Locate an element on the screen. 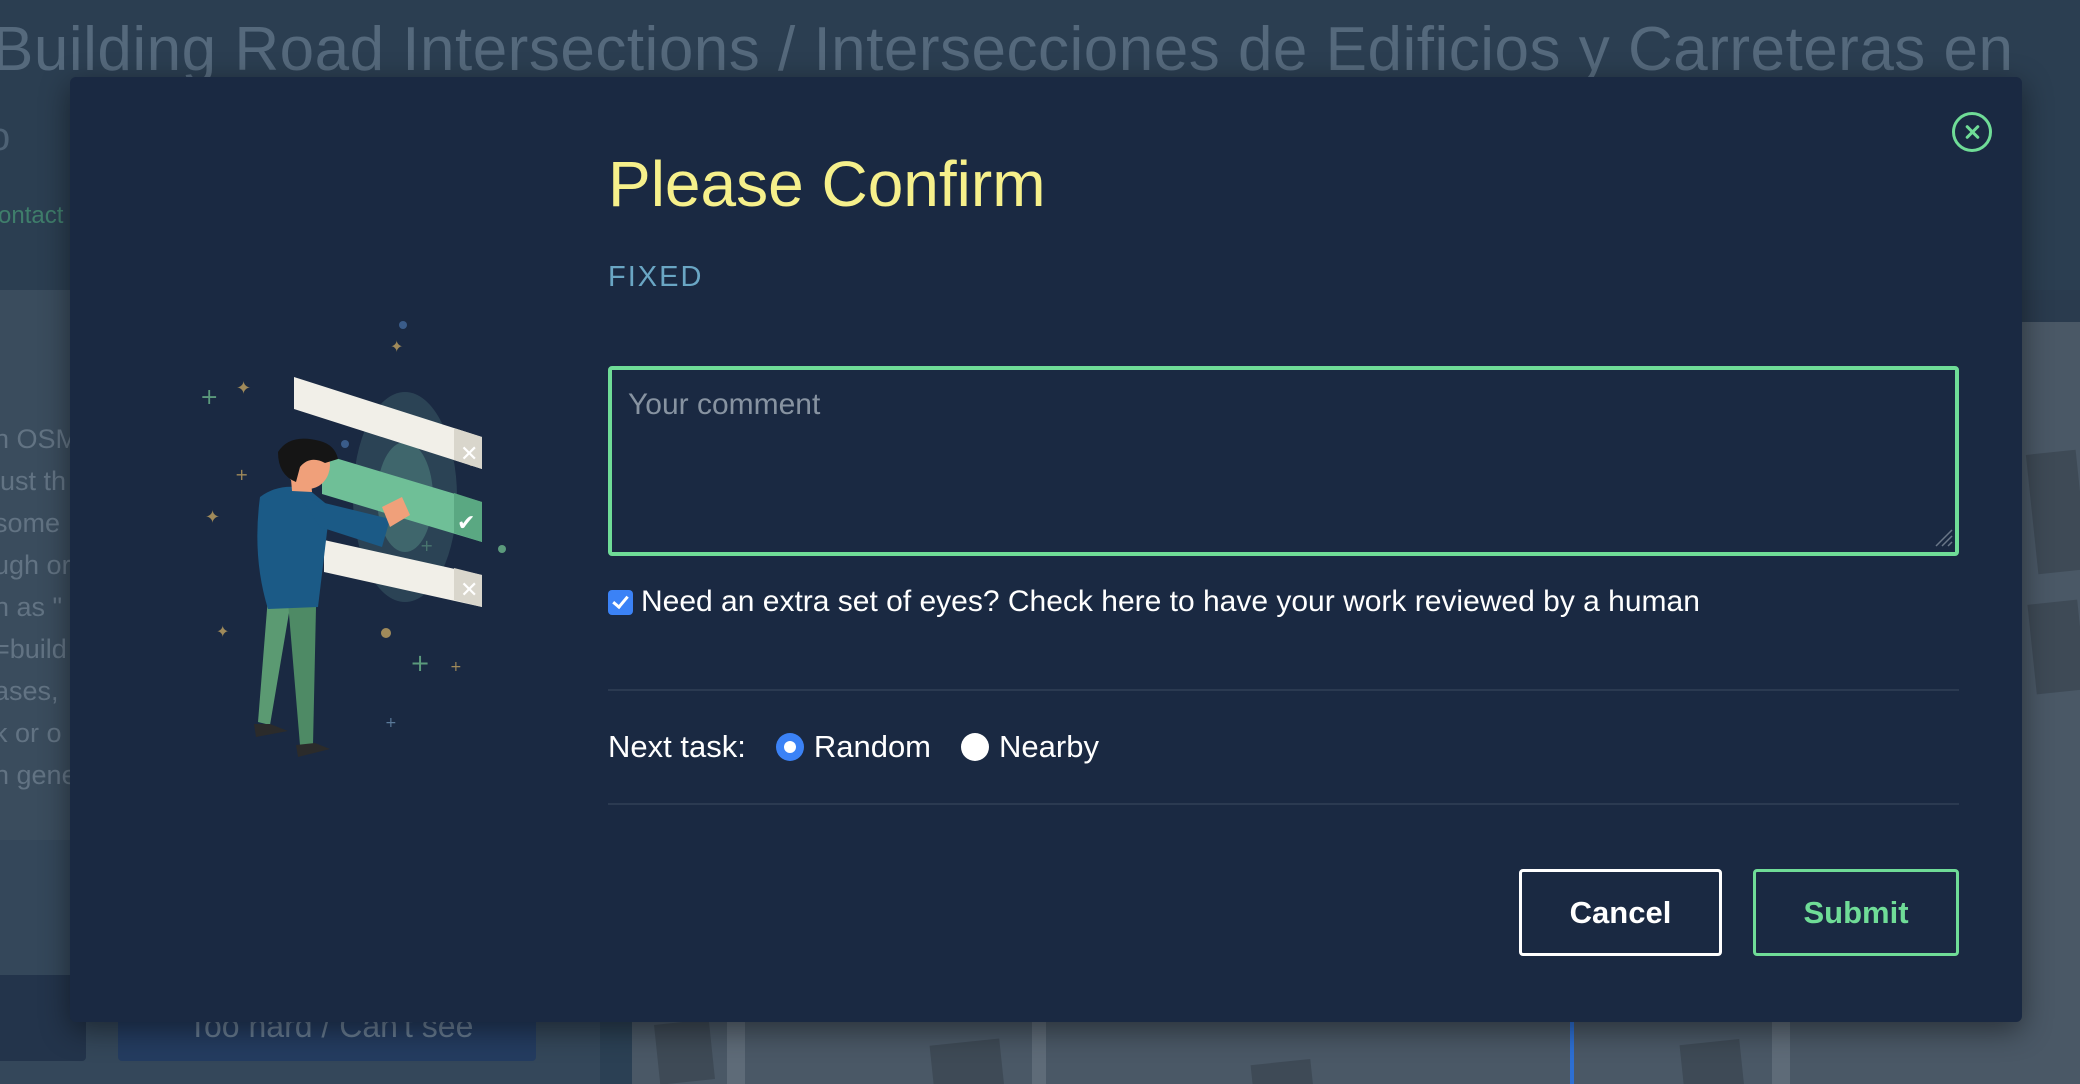  reviewer-illustration: + ✦ ✦ + ✦ ✦ + + + + ✕ ✔ ✕ is located at coordinates (353, 539).